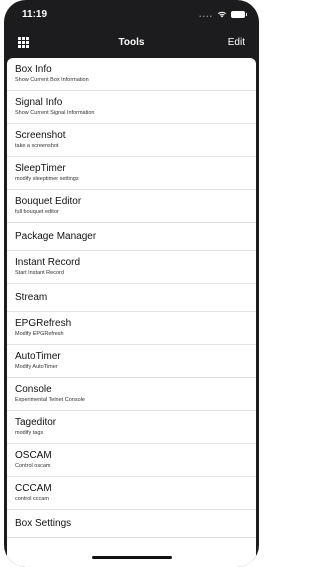  I want to click on list-item-subtitle: modify tags, so click(29, 433).